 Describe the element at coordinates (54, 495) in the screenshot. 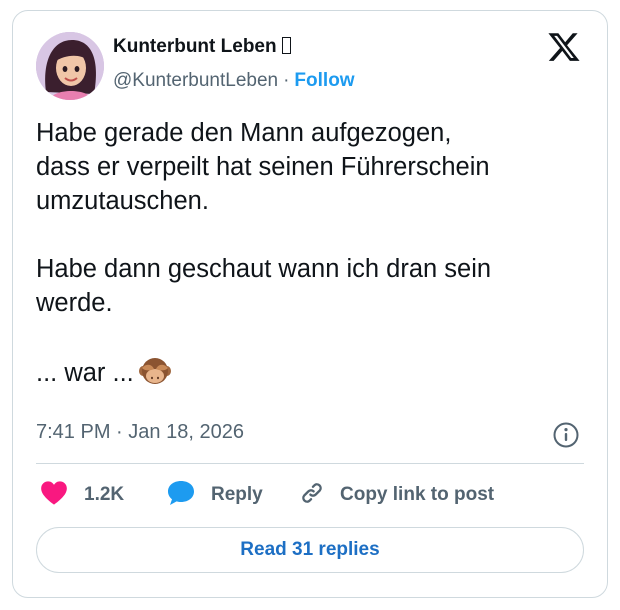

I see `heart-icon` at that location.